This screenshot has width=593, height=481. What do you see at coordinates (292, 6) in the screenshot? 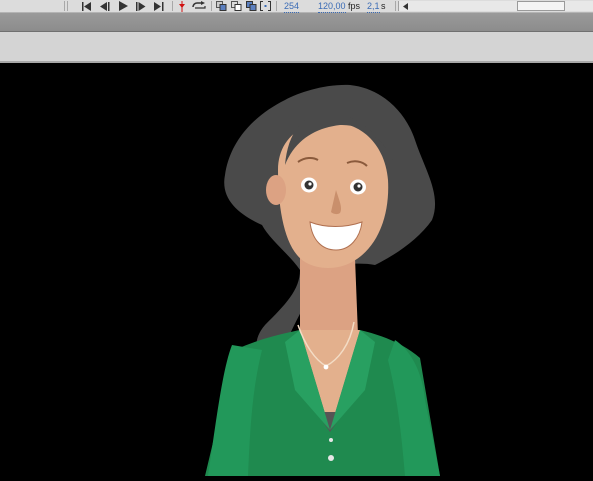
I see `current-frame-field: 254` at bounding box center [292, 6].